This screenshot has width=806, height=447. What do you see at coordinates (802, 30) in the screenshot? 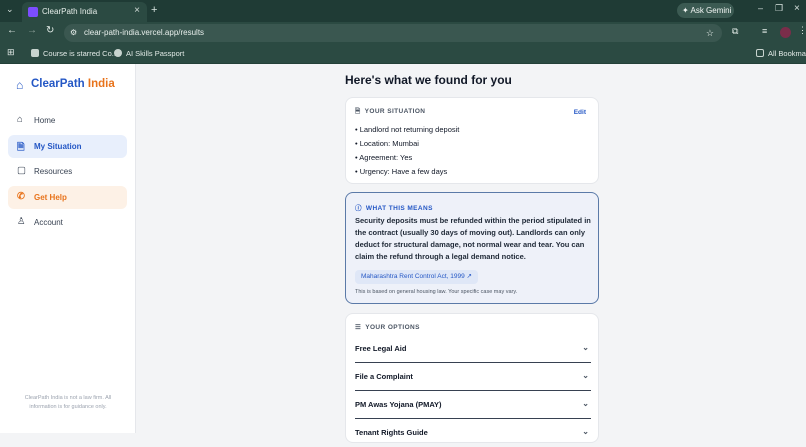
I see `menu-icon: ⋮` at bounding box center [802, 30].